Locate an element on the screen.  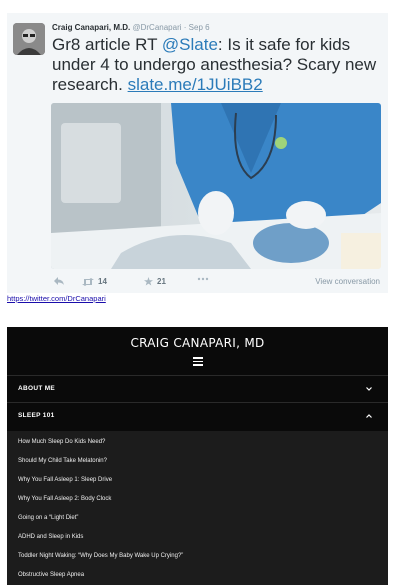
tweet-actions: 14 21 View conversation is located at coordinates (217, 283).